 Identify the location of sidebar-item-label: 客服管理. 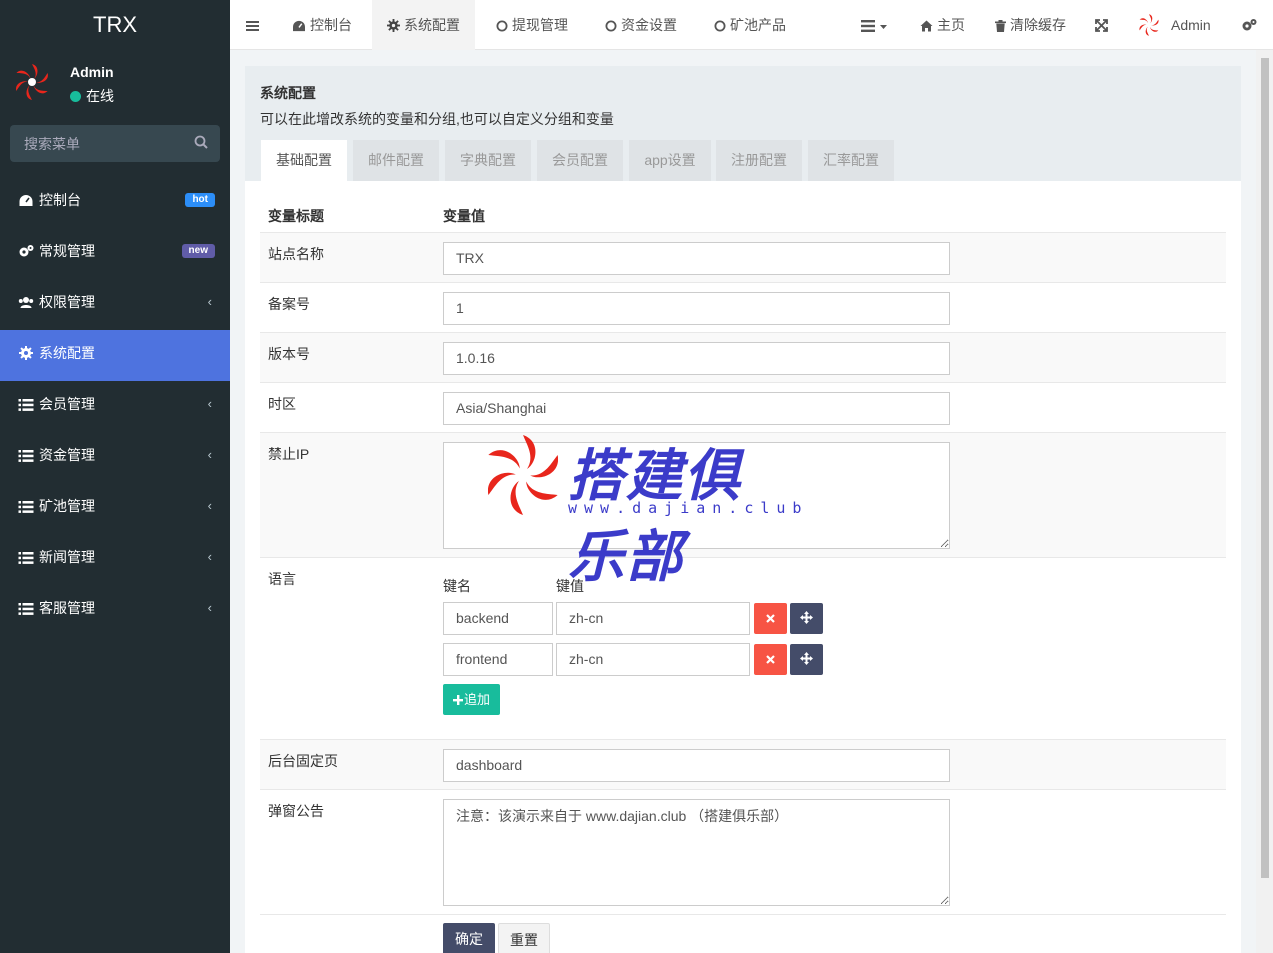
(67, 608).